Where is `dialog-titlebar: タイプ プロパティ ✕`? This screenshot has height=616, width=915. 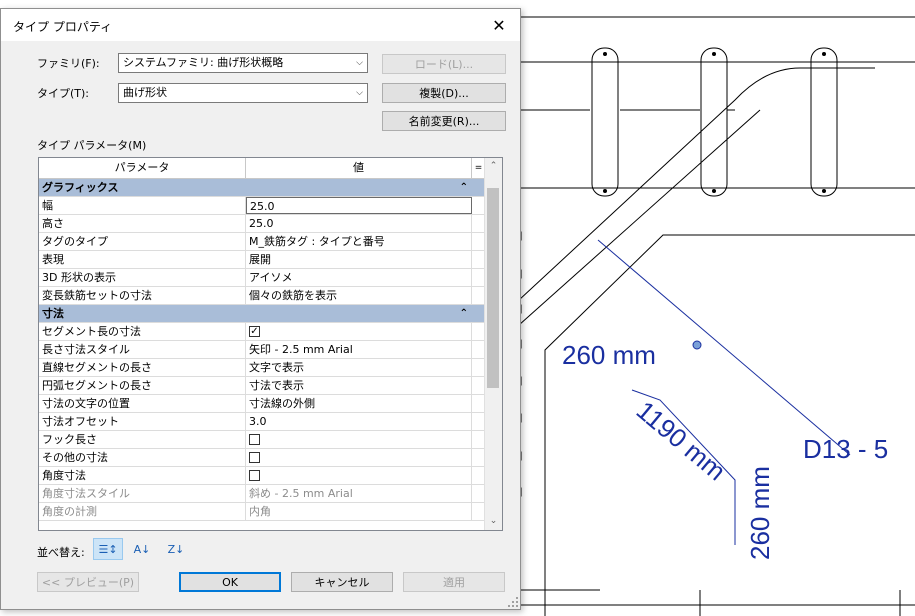 dialog-titlebar: タイプ プロパティ ✕ is located at coordinates (260, 25).